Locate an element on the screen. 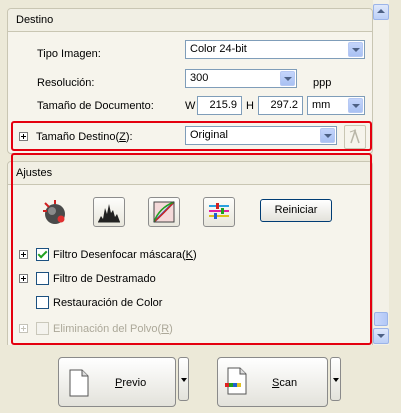  eliminacion-polvo-expand-icon is located at coordinates (23, 328).